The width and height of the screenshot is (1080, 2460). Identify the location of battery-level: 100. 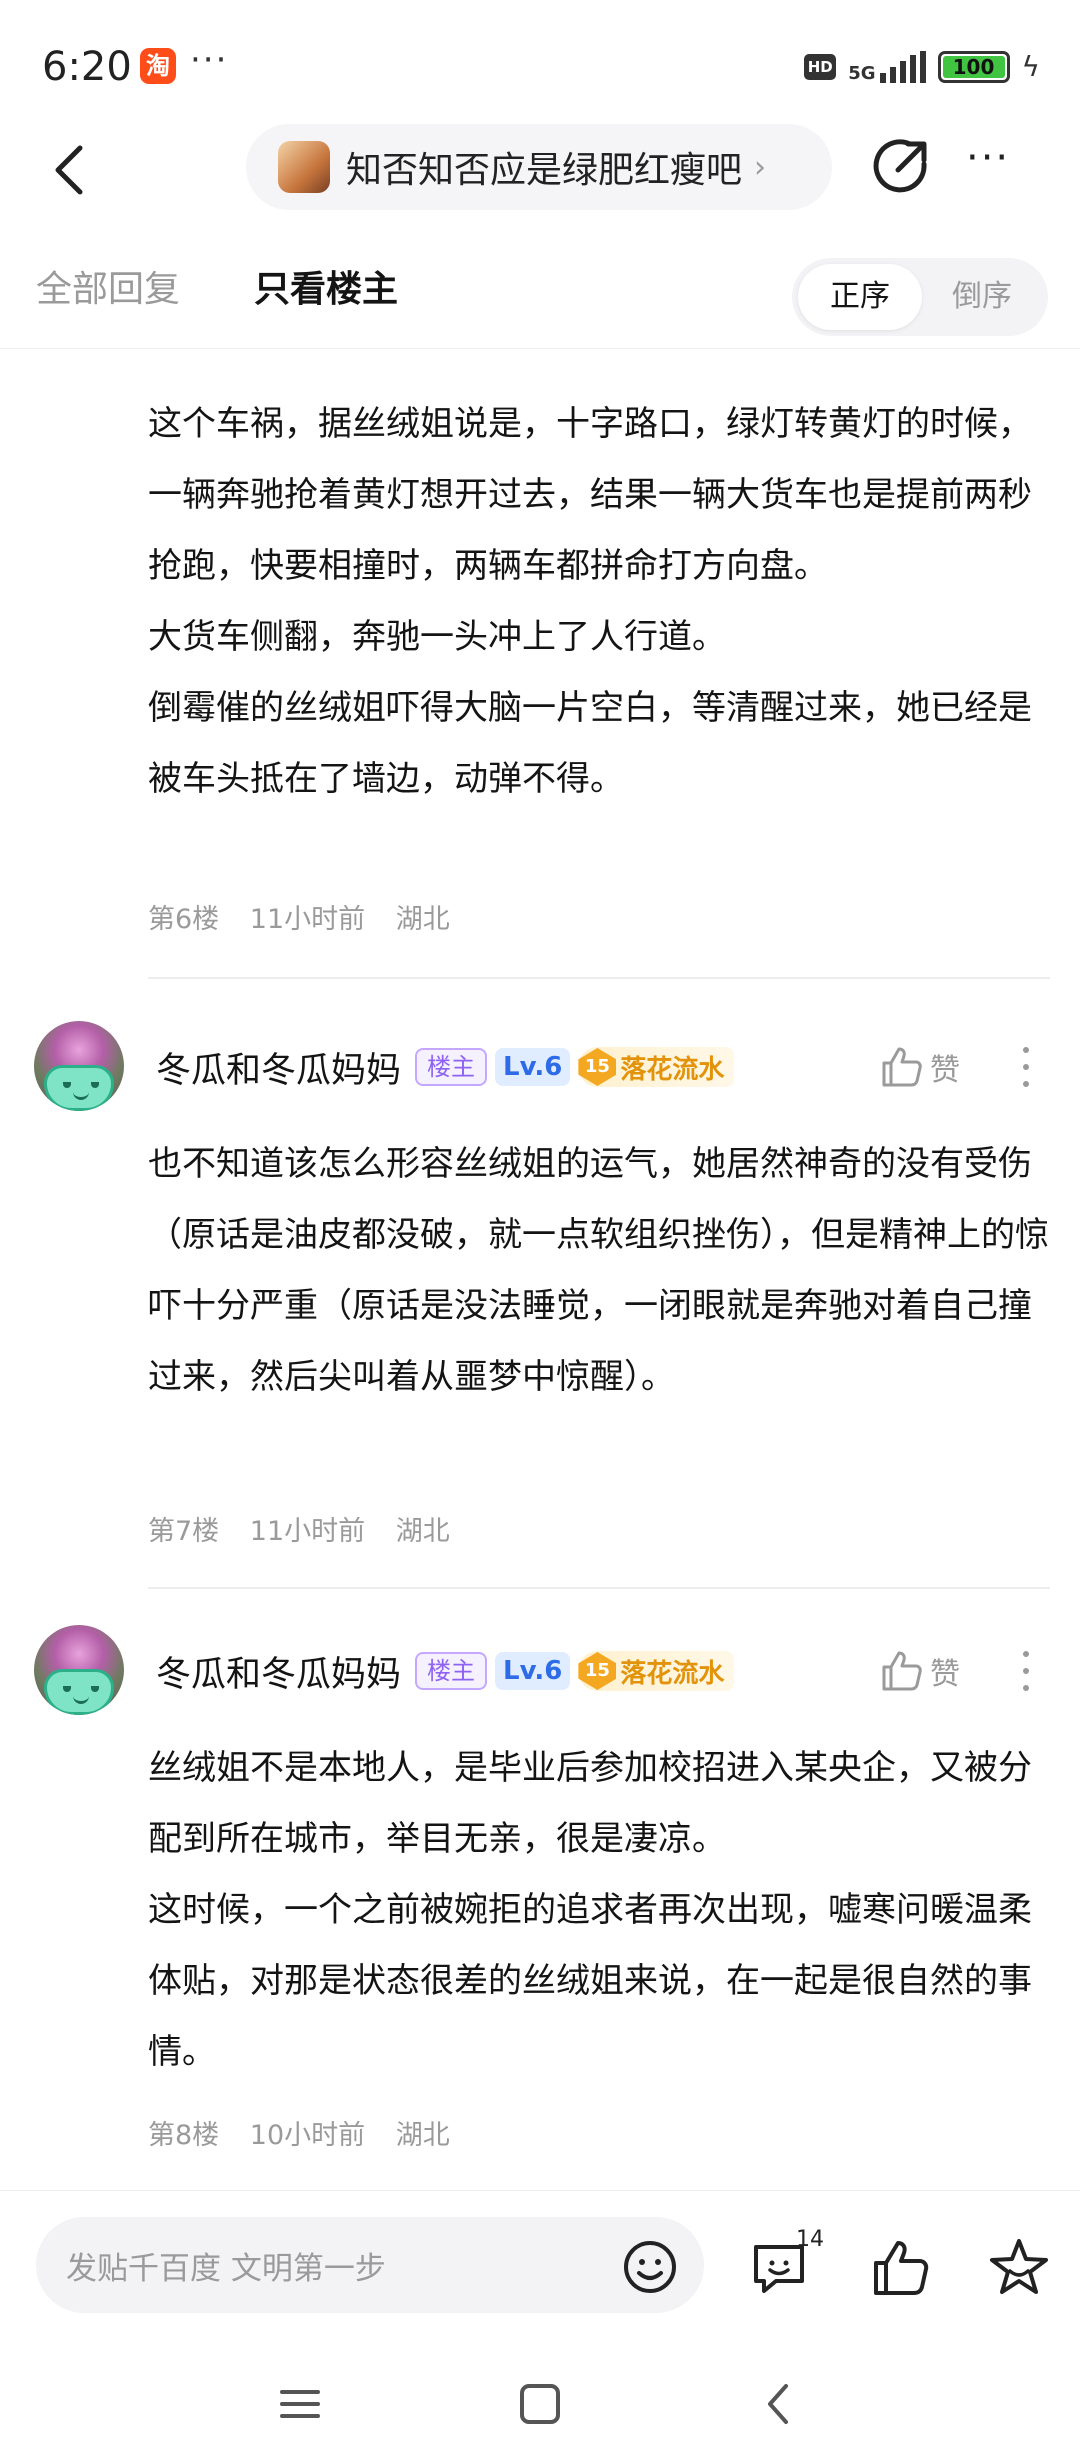
(973, 66).